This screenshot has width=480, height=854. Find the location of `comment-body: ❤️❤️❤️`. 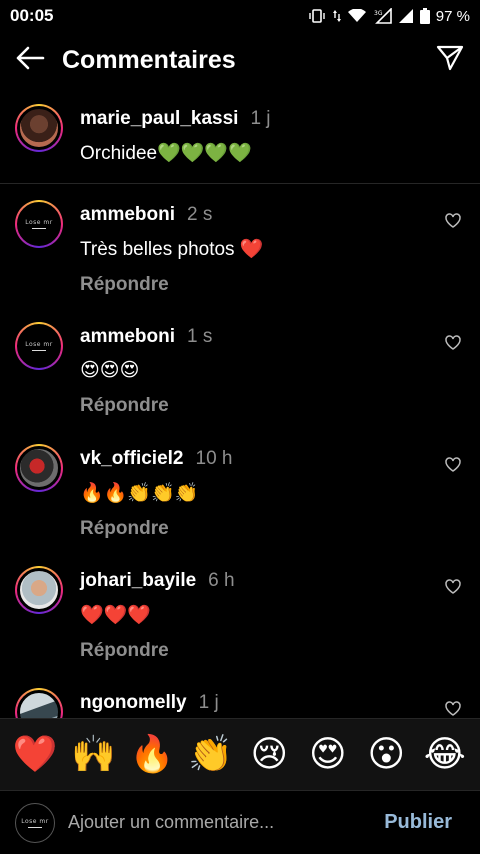

comment-body: ❤️❤️❤️ is located at coordinates (115, 615).